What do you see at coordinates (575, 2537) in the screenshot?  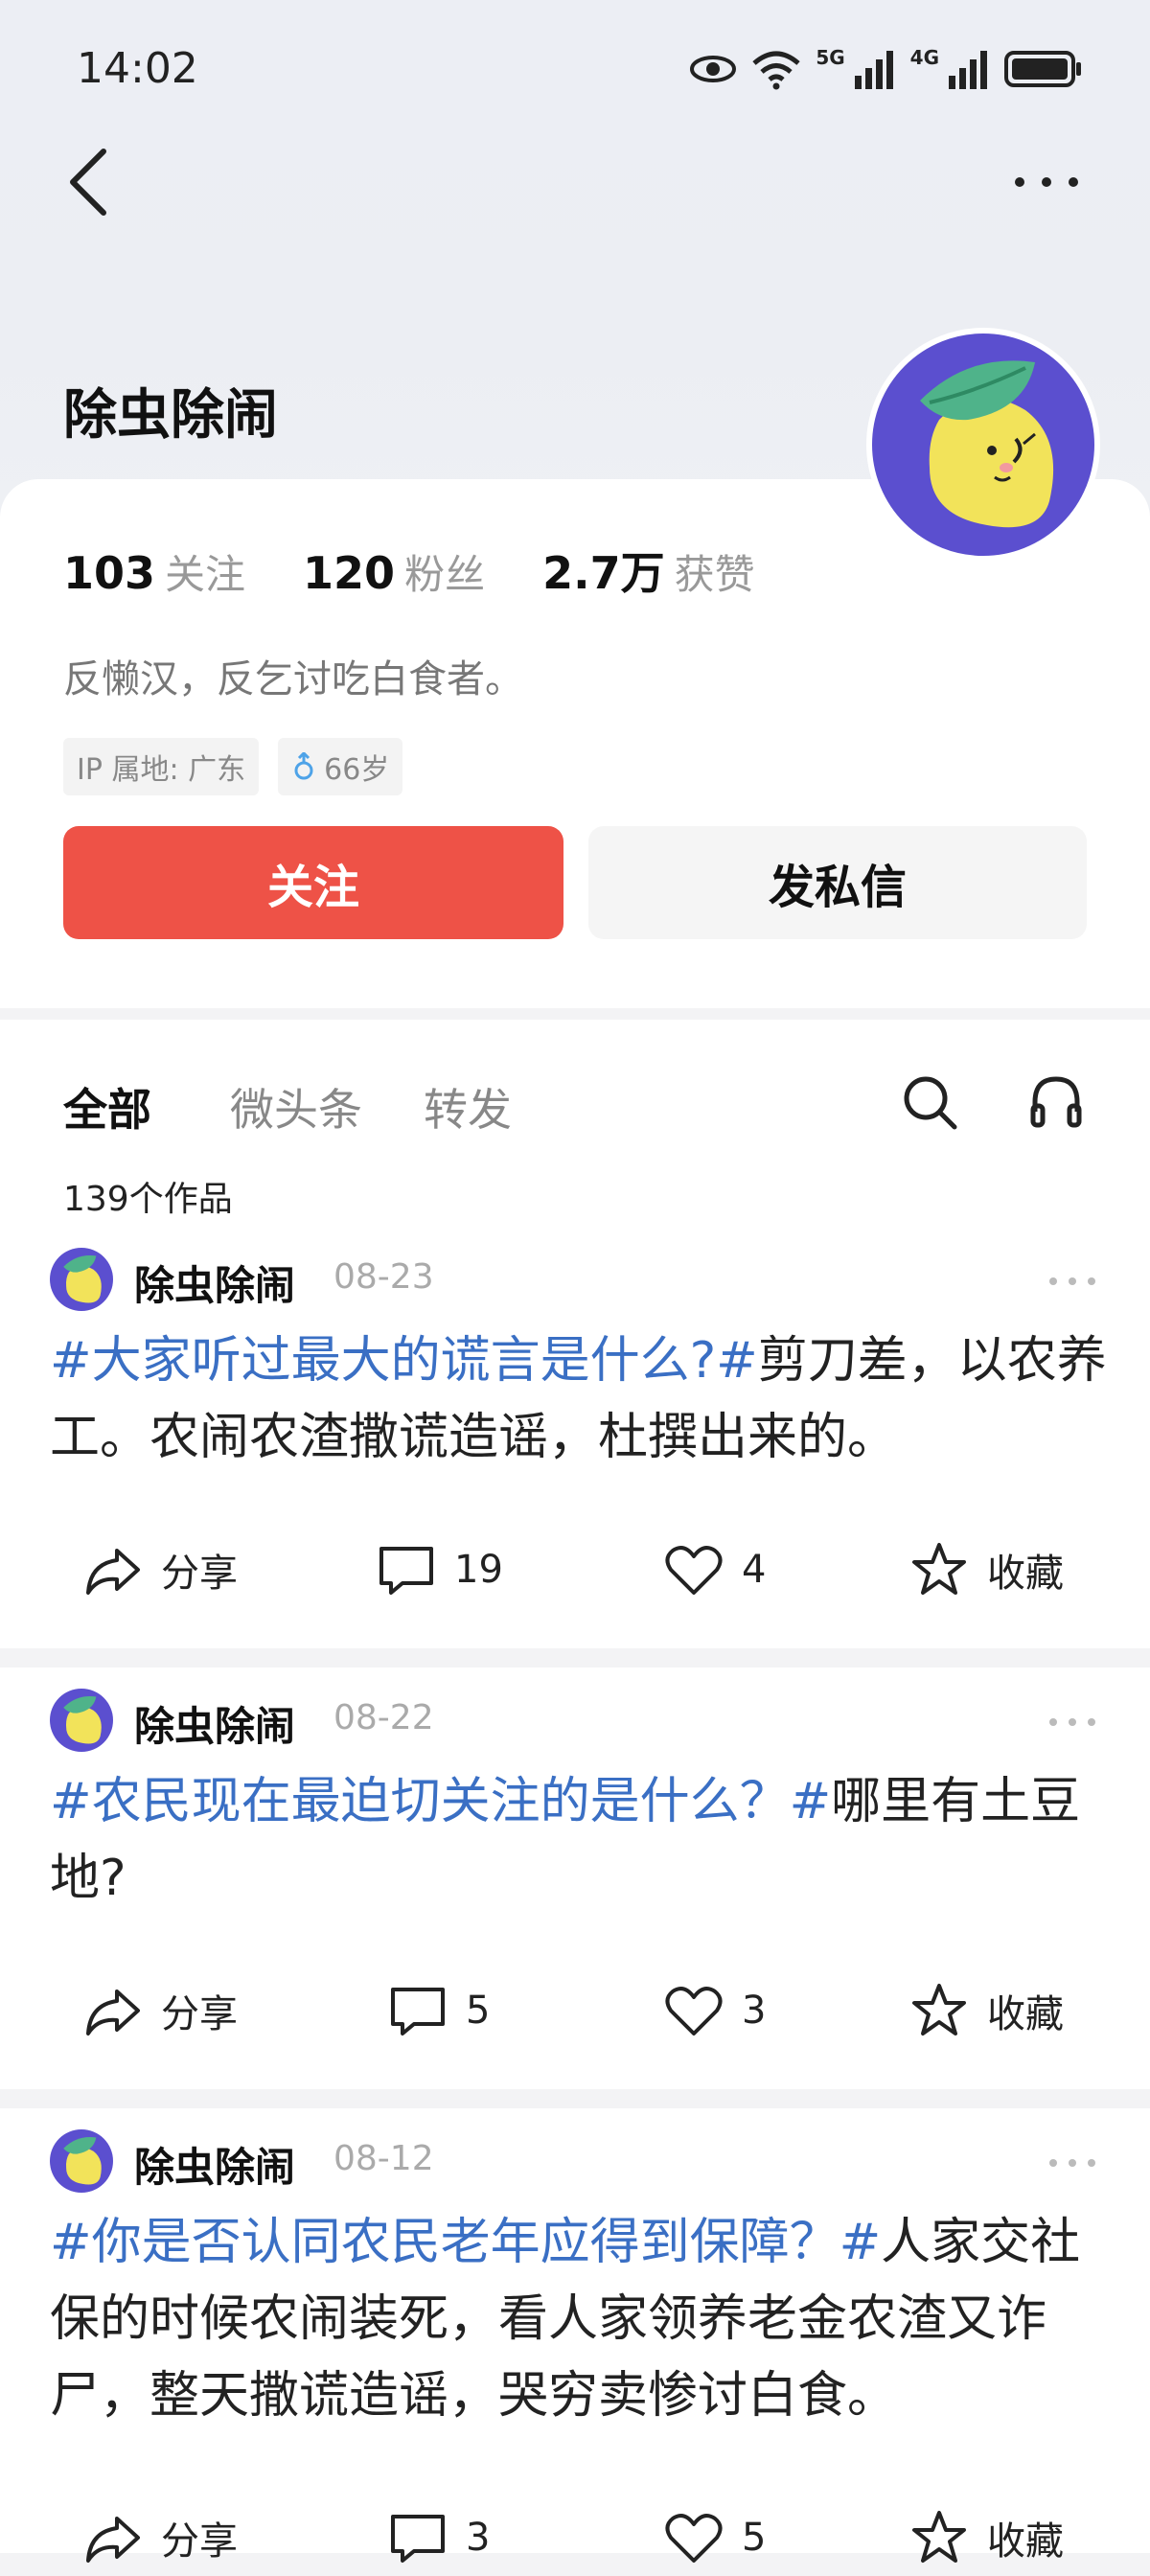 I see `post-actions: 分享 3 5 收藏` at bounding box center [575, 2537].